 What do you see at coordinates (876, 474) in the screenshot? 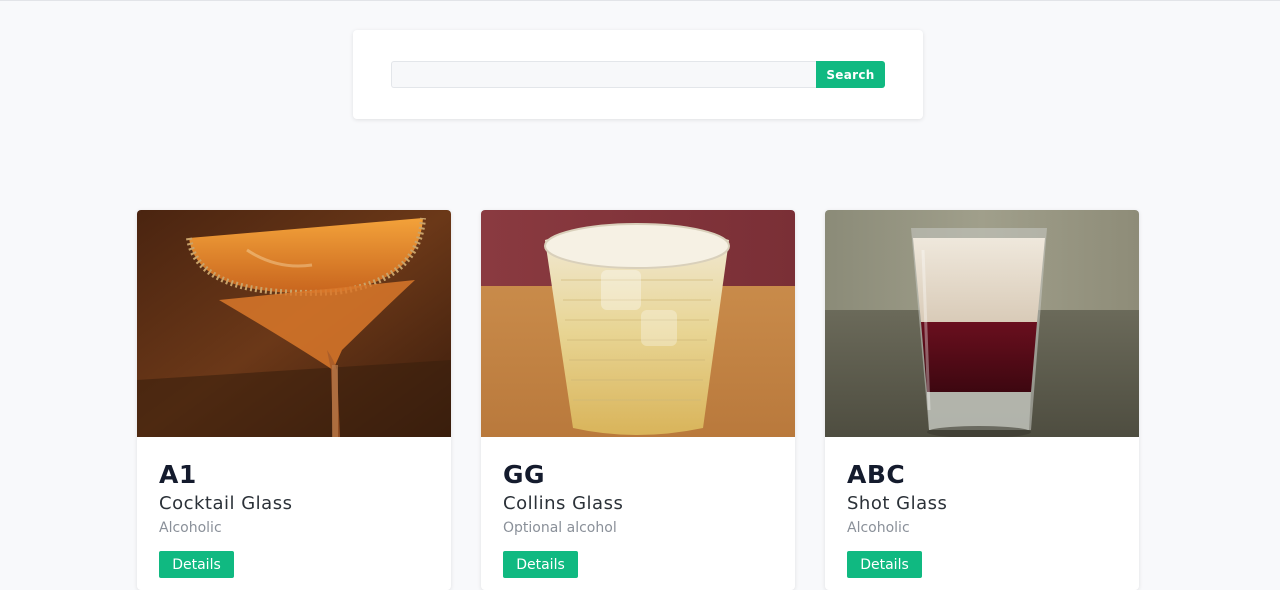
I see `drink-name: ABC` at bounding box center [876, 474].